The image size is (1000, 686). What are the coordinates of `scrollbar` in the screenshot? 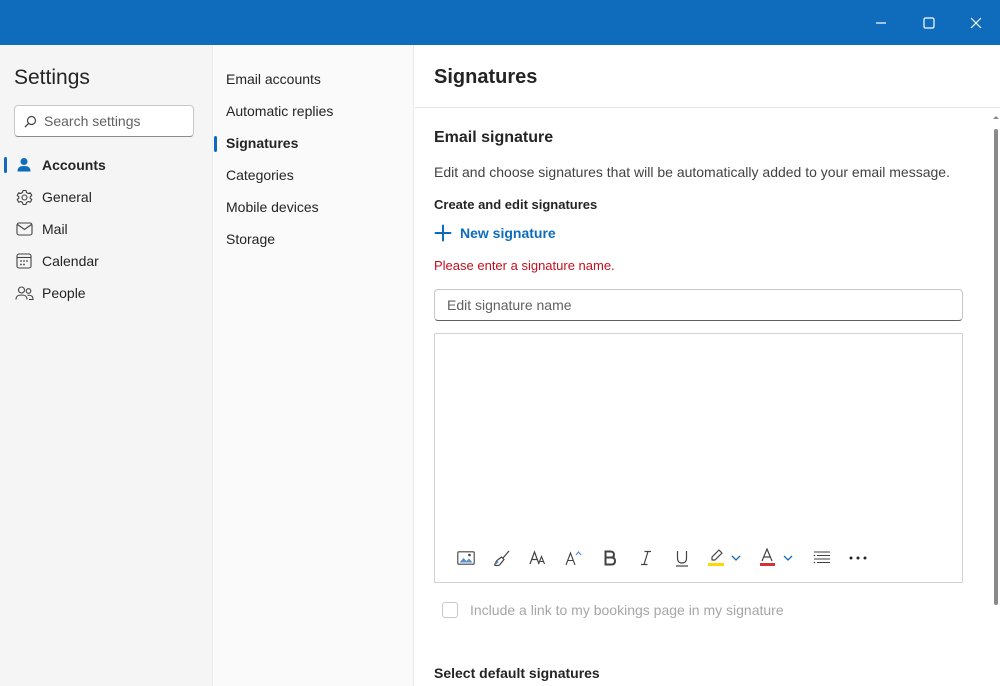 It's located at (995, 398).